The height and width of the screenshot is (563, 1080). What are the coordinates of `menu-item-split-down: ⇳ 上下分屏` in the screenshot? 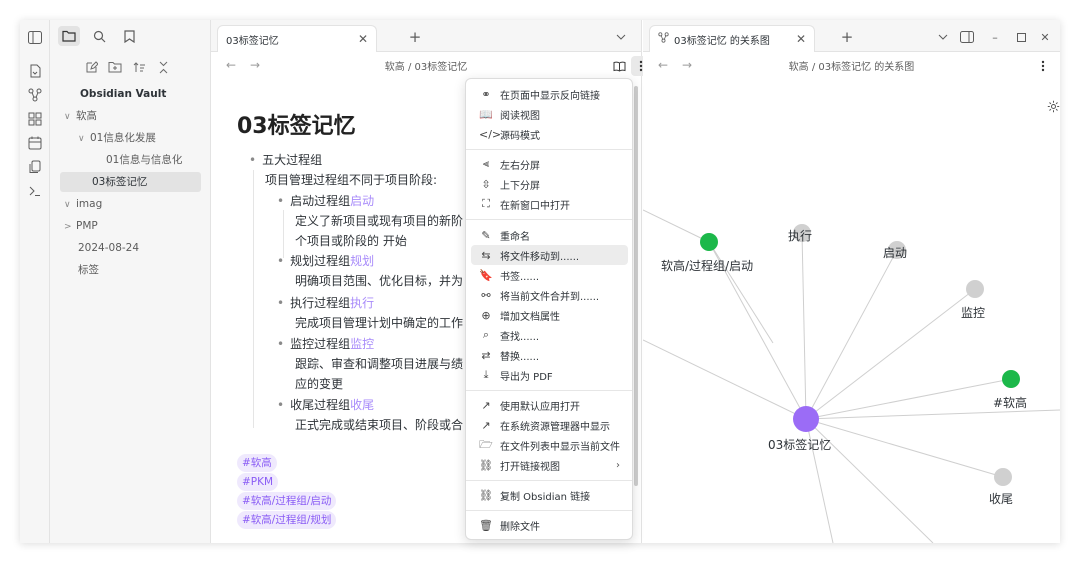 It's located at (549, 184).